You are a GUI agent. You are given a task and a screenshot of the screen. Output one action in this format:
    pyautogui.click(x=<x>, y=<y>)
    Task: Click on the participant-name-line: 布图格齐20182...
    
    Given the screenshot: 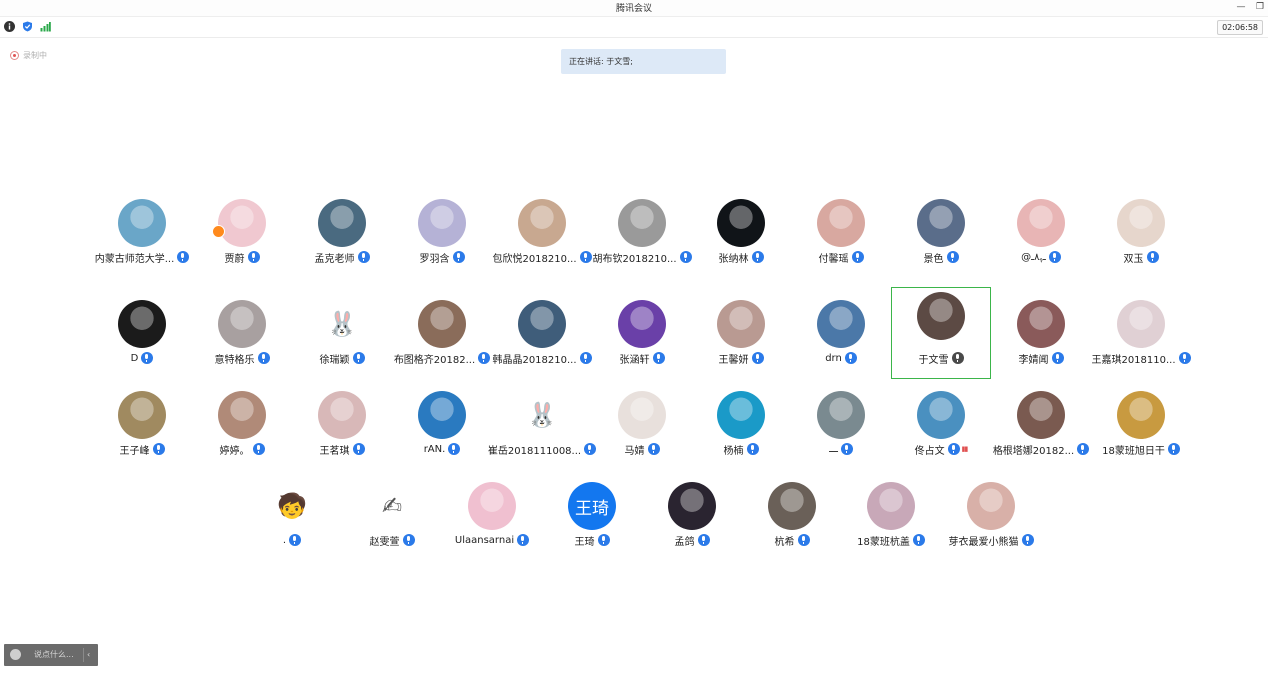 What is the action you would take?
    pyautogui.click(x=442, y=358)
    